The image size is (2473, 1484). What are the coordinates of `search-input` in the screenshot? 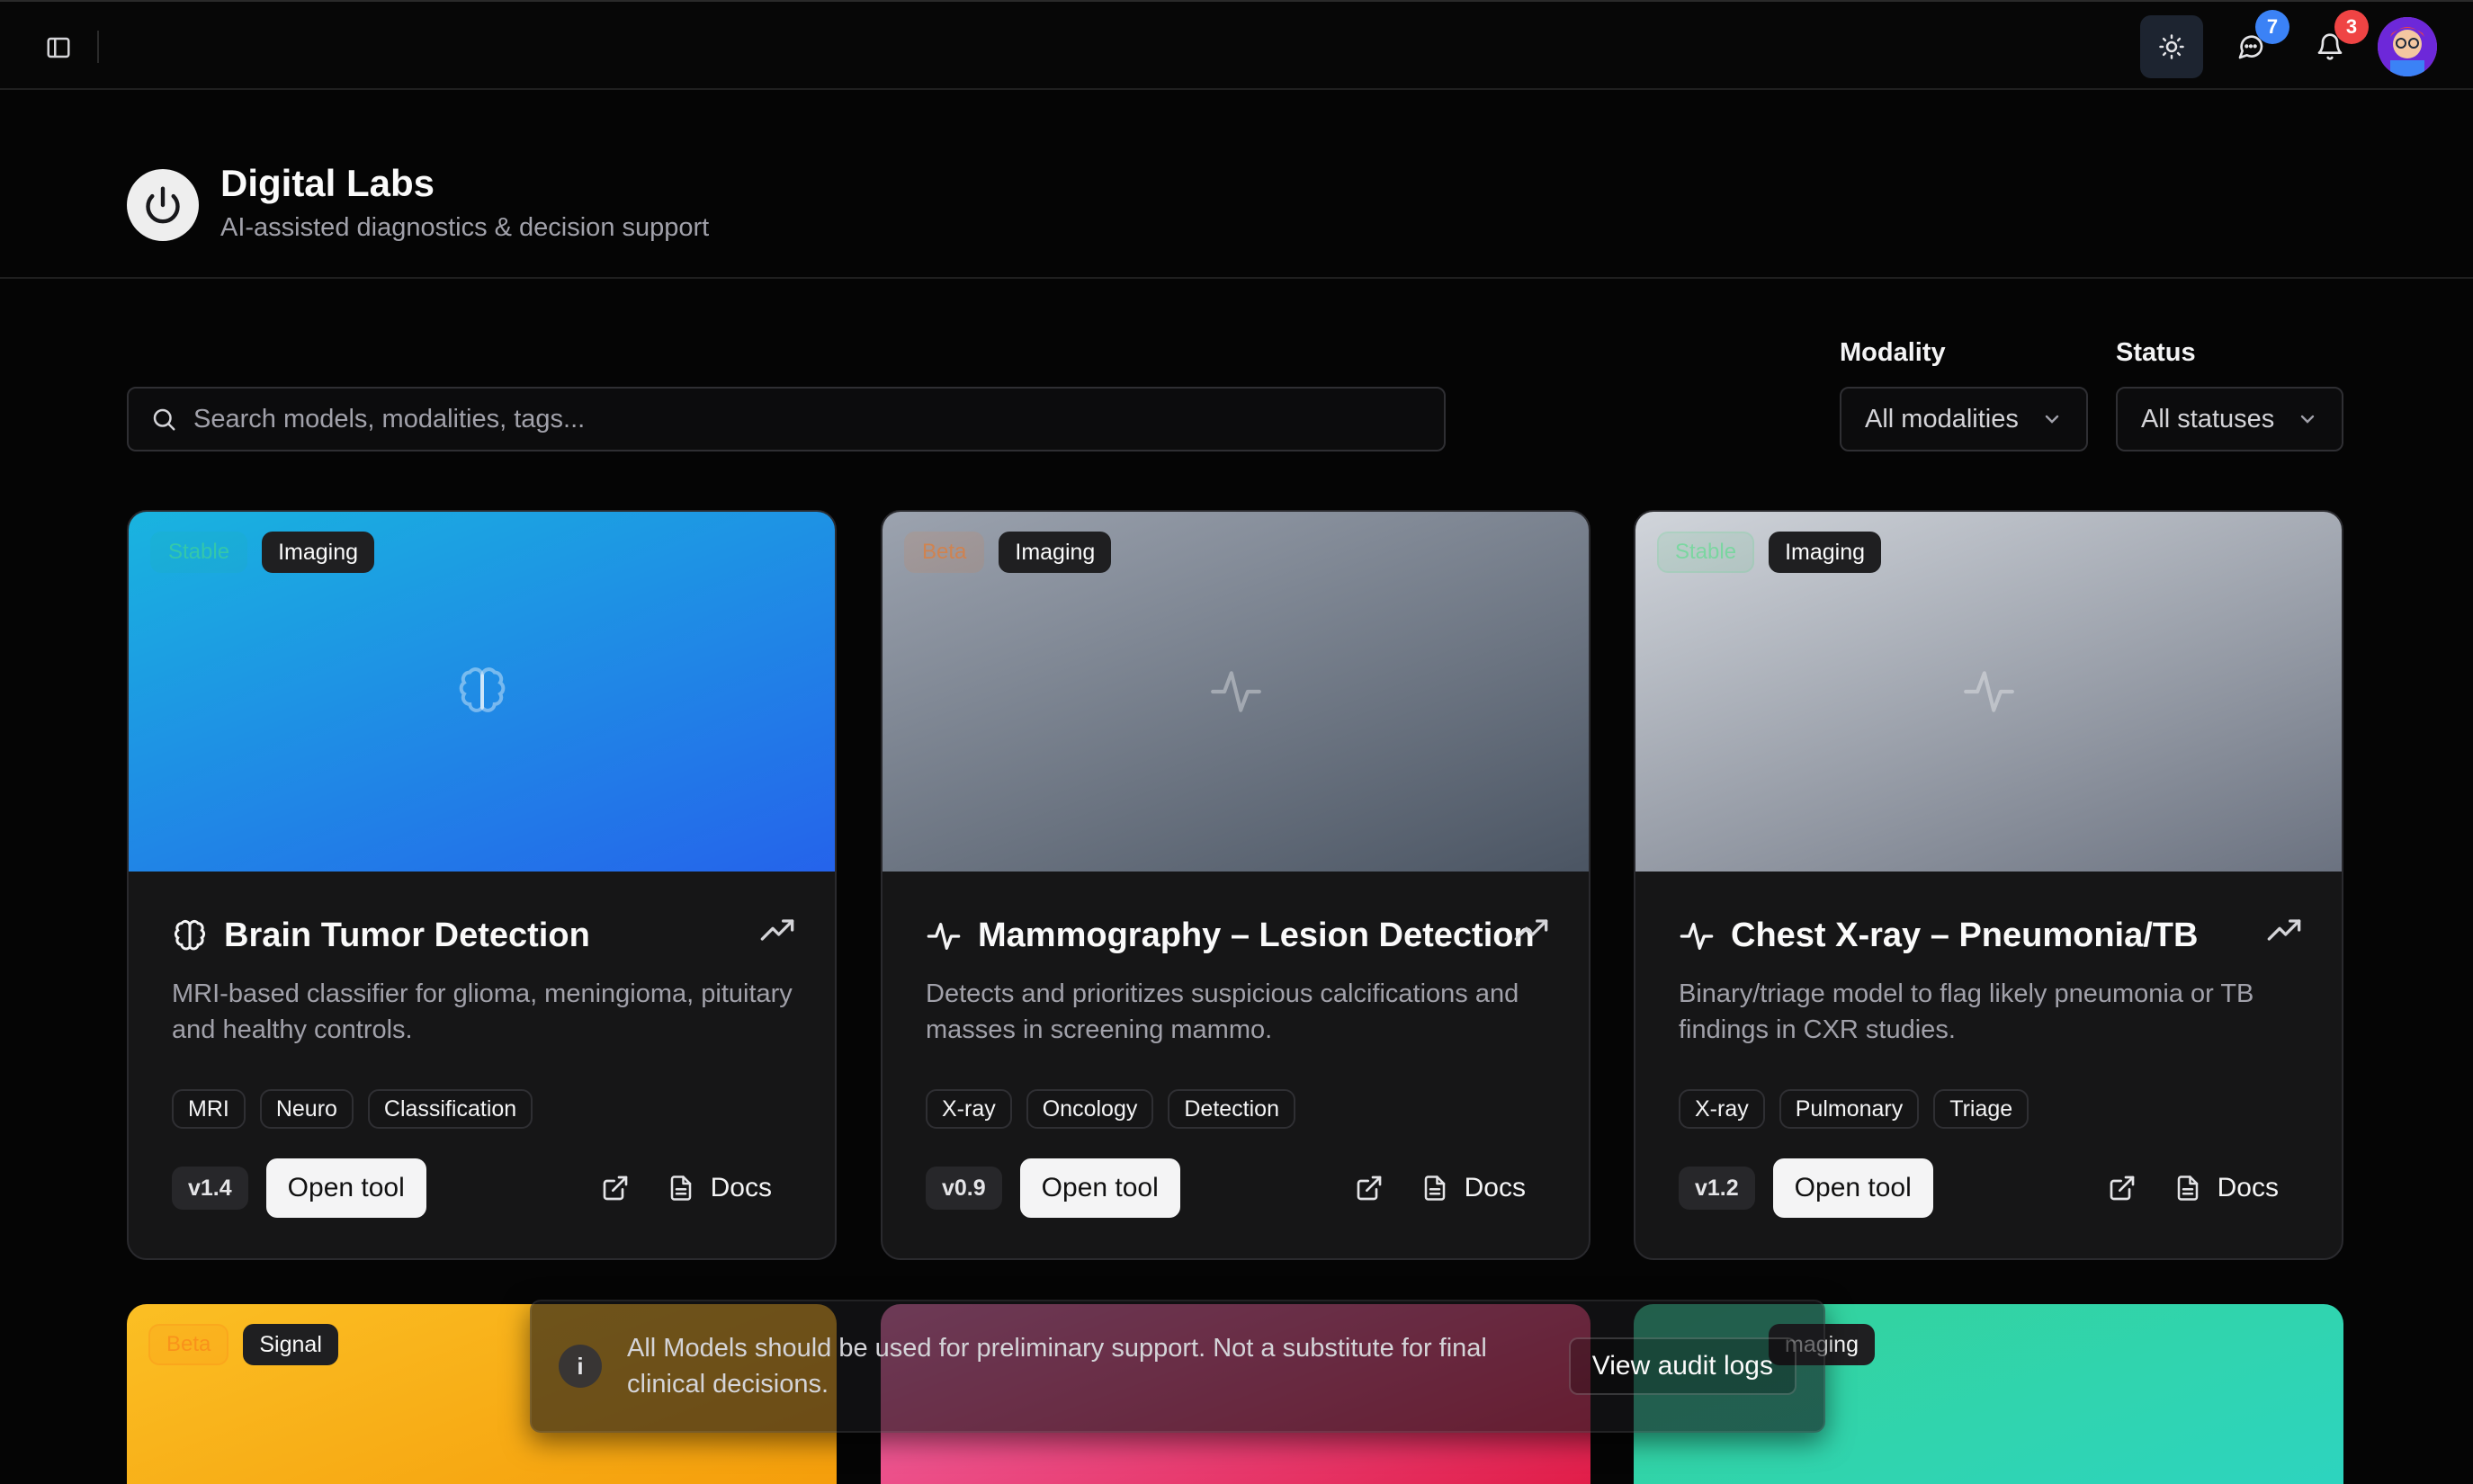 It's located at (818, 419).